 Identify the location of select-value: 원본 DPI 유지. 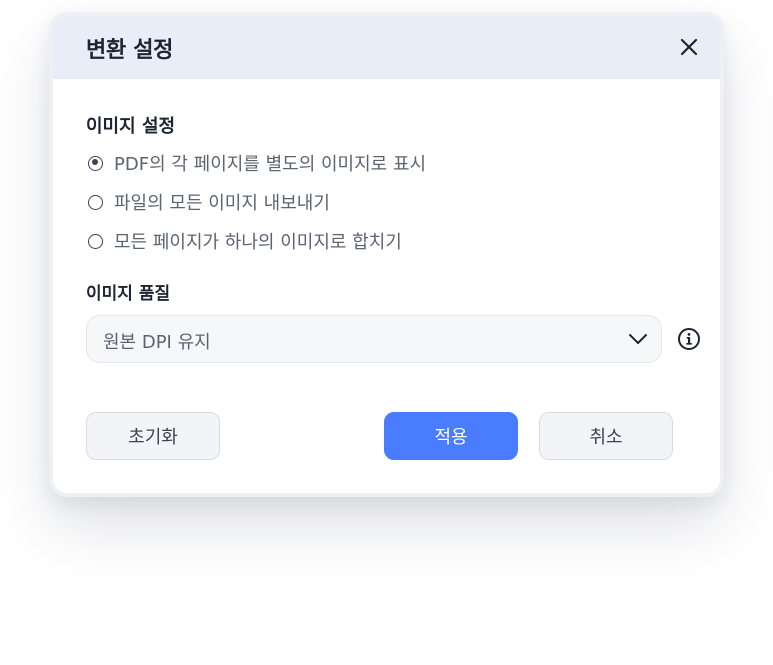
(157, 342).